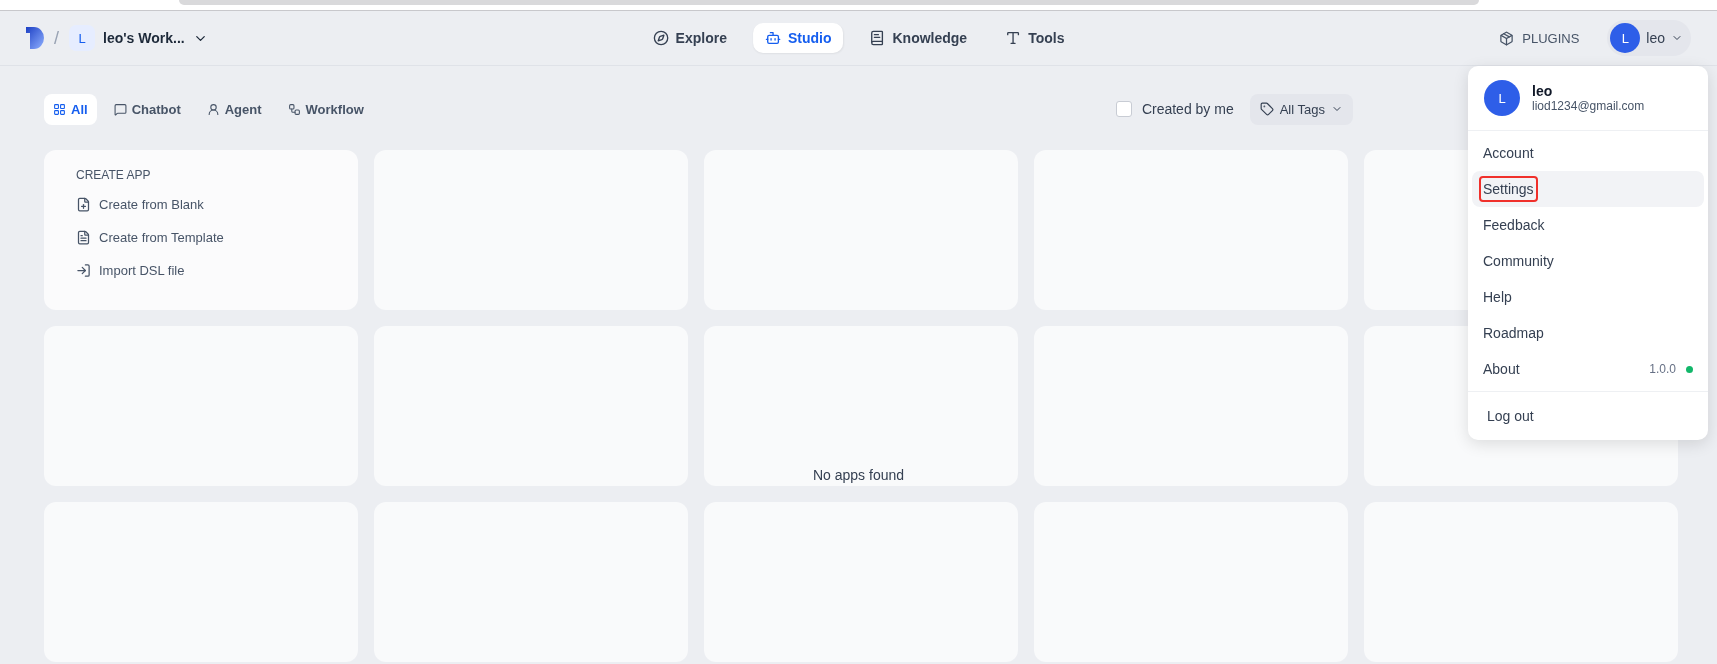 This screenshot has height=664, width=1717. I want to click on menu-item-label: Account, so click(1508, 153).